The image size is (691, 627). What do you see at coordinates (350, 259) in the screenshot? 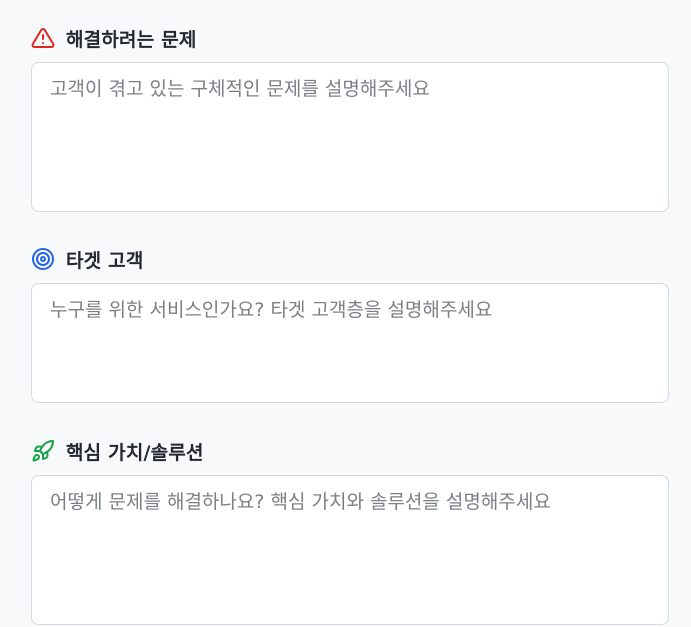
I see `target-label-row: 타겟 고객` at bounding box center [350, 259].